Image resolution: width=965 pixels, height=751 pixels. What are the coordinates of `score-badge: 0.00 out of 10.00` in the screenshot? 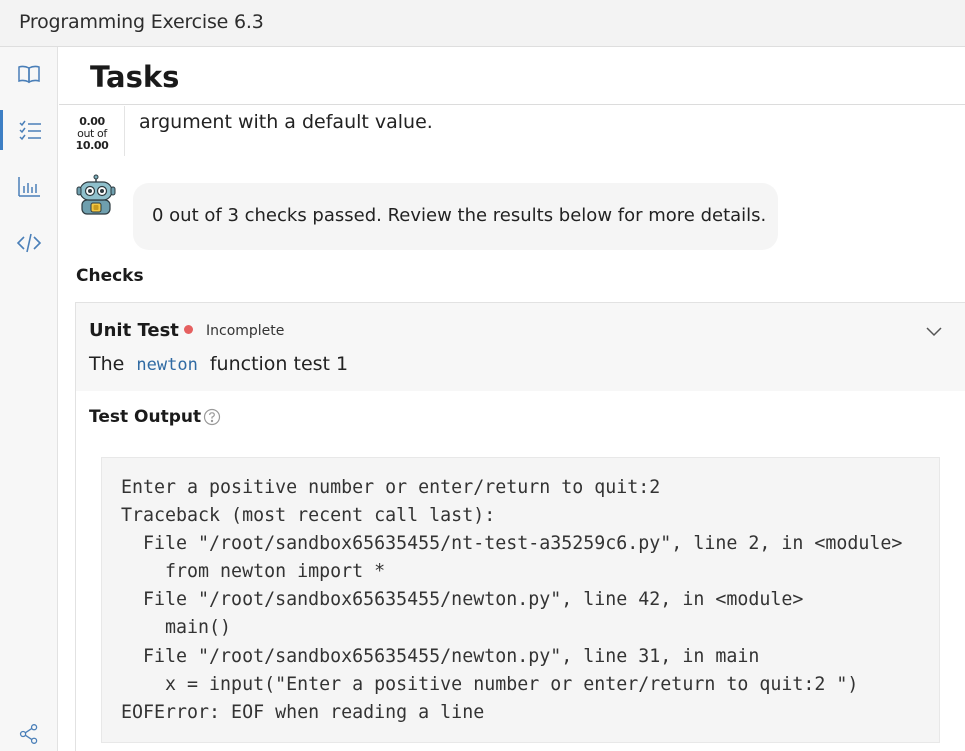 It's located at (92, 131).